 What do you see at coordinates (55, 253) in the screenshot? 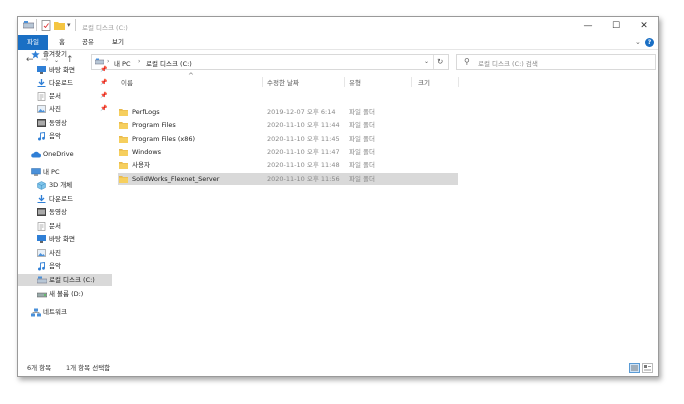
I see `nav-item-label: 사진` at bounding box center [55, 253].